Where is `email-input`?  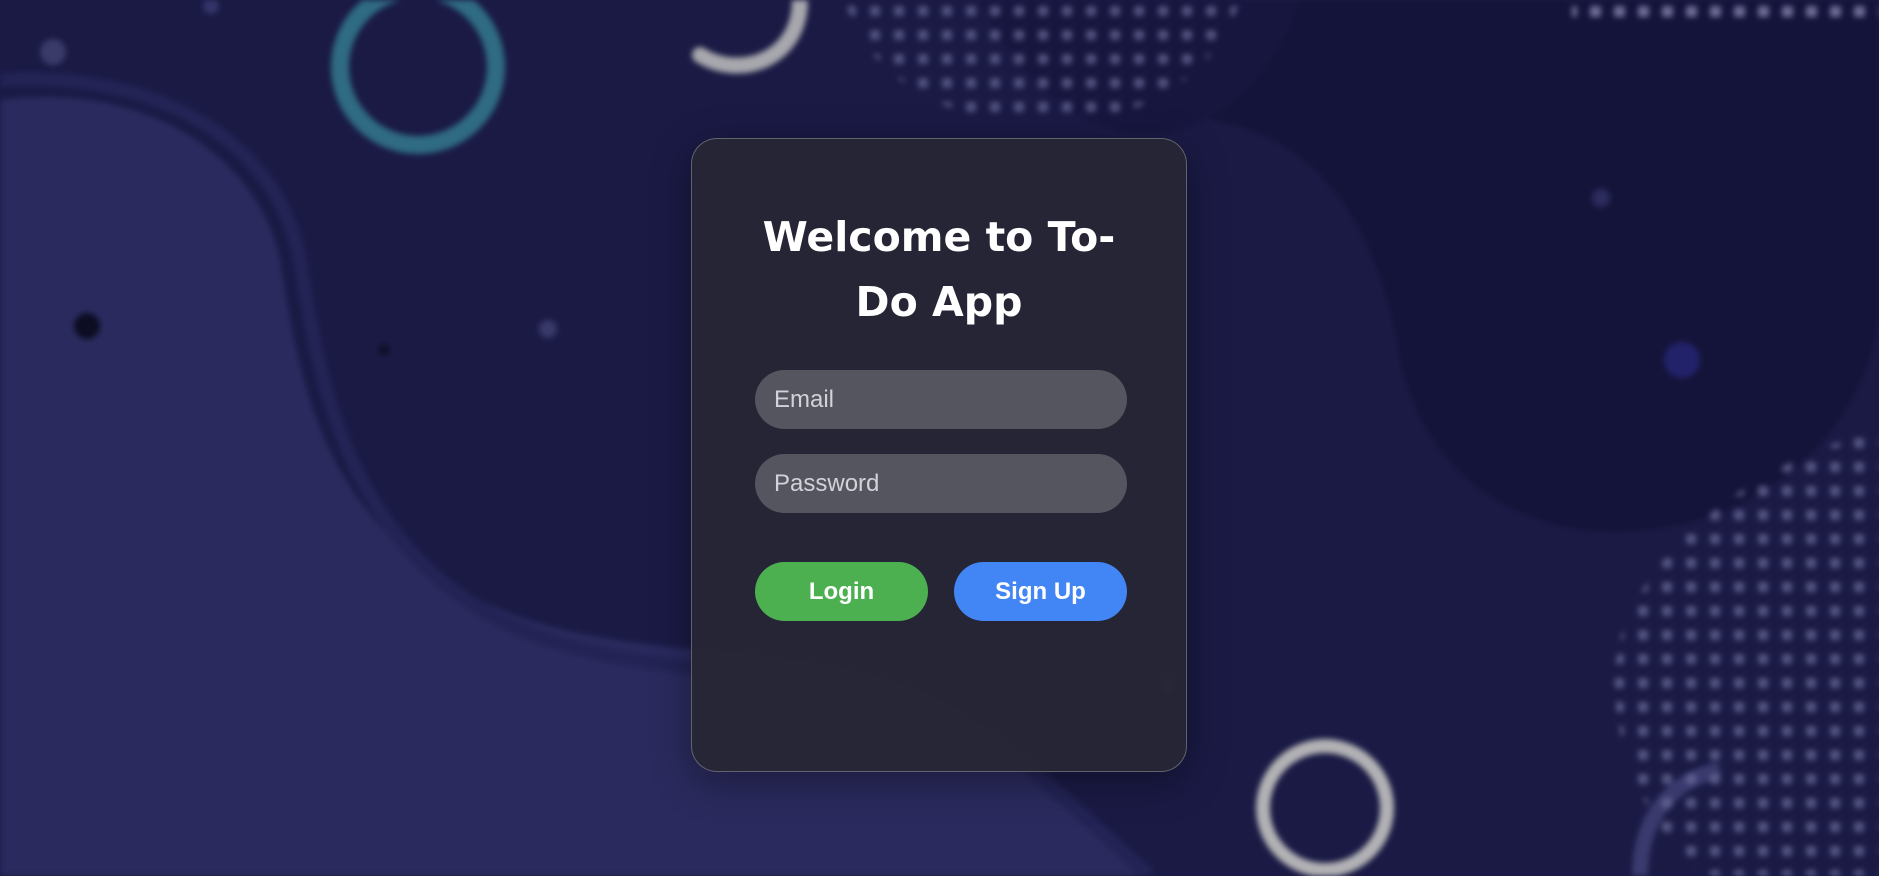
email-input is located at coordinates (941, 399).